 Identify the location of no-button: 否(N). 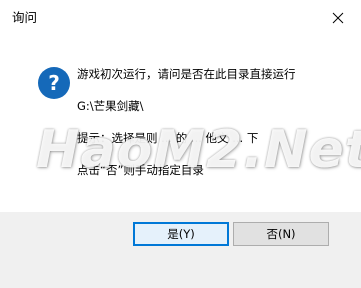
(281, 234).